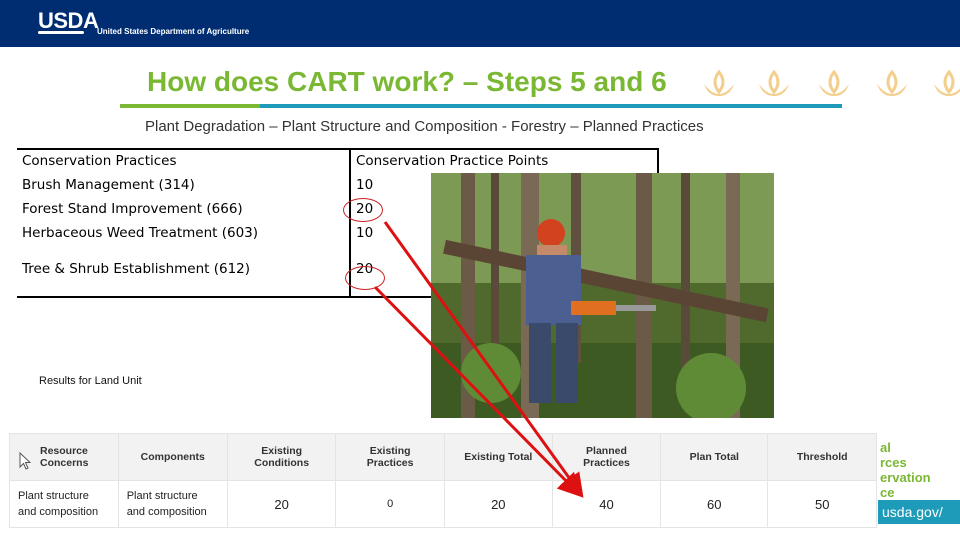  I want to click on annotation-arrows, so click(478, 359).